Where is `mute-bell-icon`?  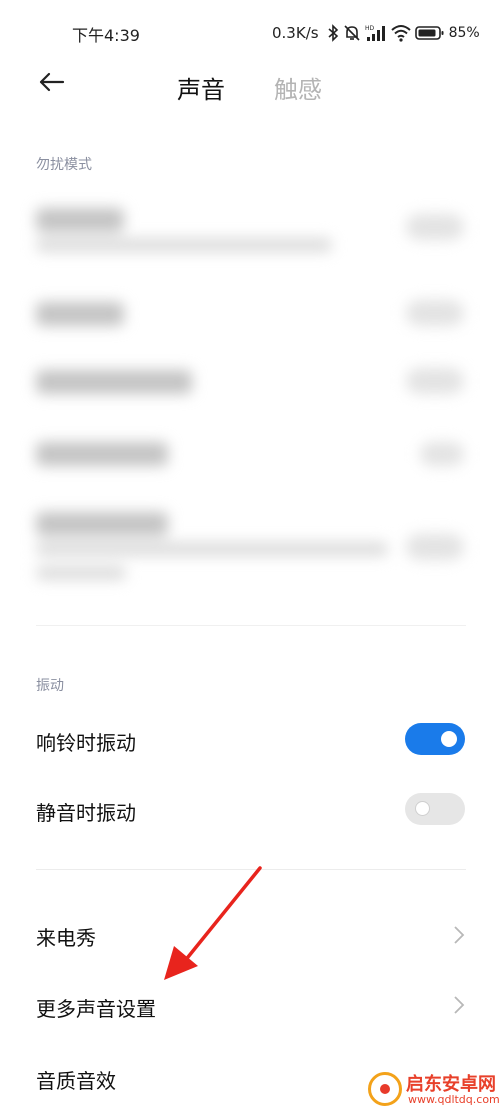 mute-bell-icon is located at coordinates (351, 33).